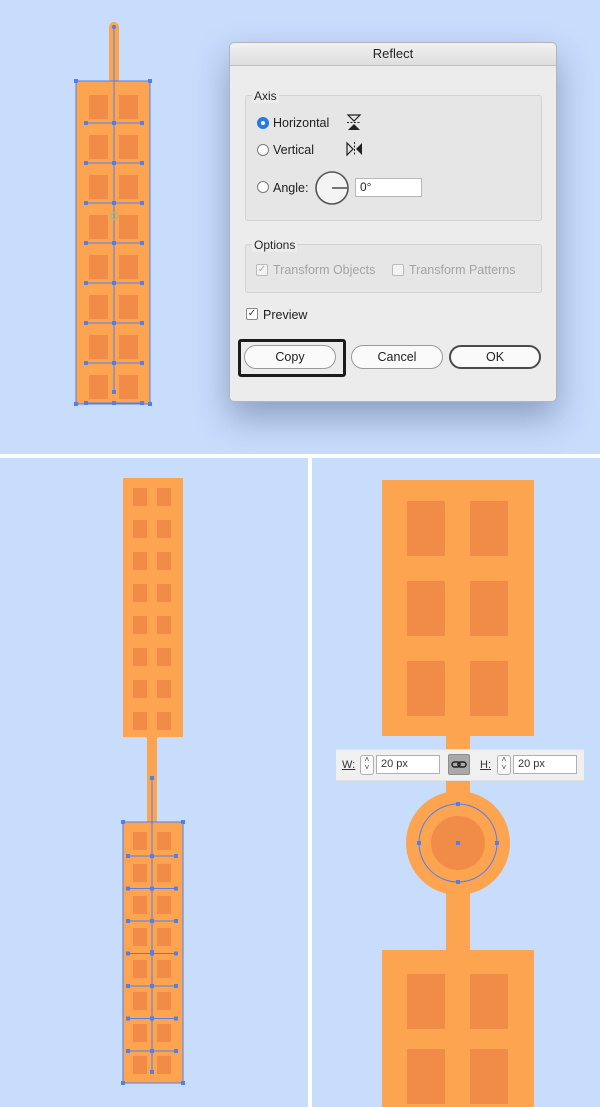 The image size is (600, 1107). What do you see at coordinates (290, 357) in the screenshot?
I see `copy-button: Copy` at bounding box center [290, 357].